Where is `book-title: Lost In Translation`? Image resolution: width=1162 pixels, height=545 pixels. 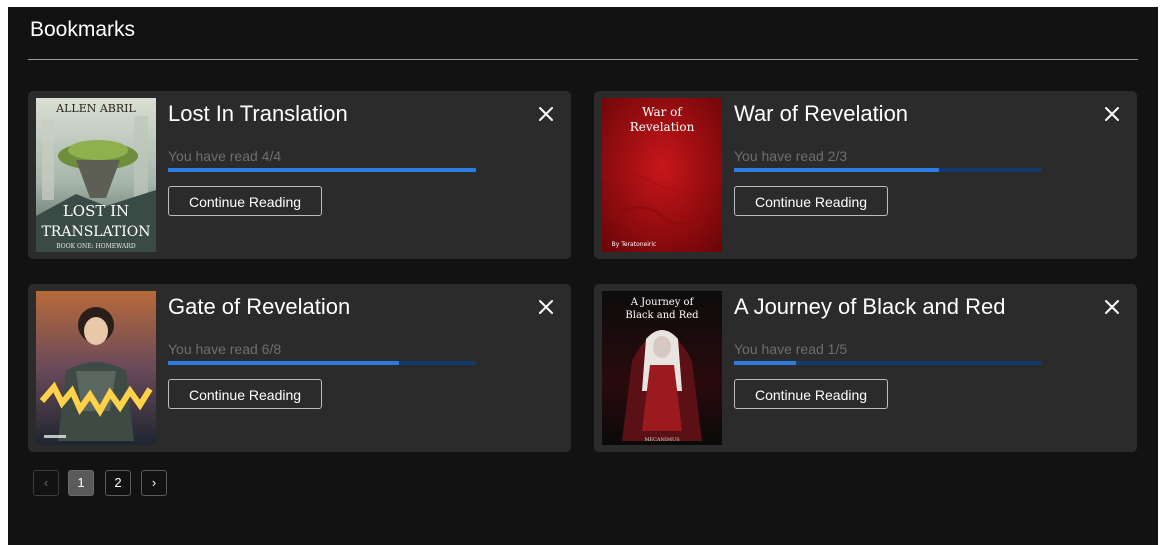 book-title: Lost In Translation is located at coordinates (258, 114).